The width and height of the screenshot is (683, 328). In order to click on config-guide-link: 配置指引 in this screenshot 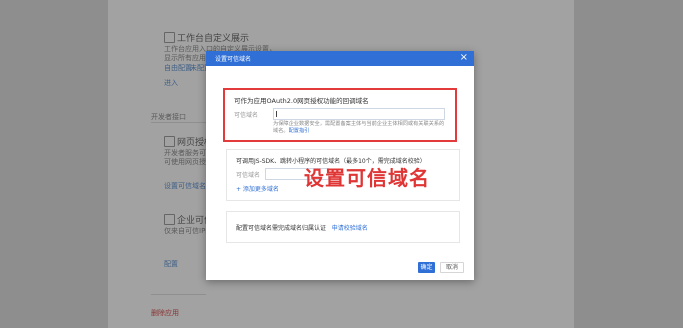, I will do `click(299, 131)`.